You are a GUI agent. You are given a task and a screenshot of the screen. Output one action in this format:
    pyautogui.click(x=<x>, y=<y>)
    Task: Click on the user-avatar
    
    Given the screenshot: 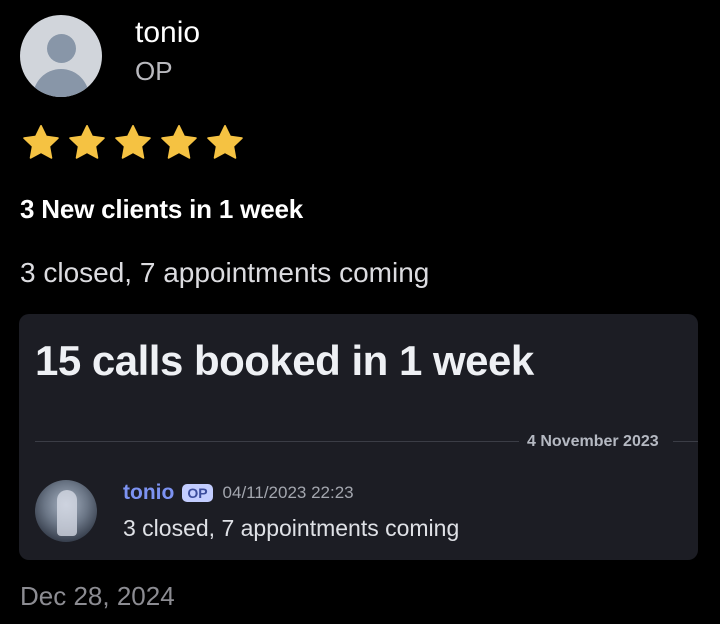 What is the action you would take?
    pyautogui.click(x=61, y=56)
    